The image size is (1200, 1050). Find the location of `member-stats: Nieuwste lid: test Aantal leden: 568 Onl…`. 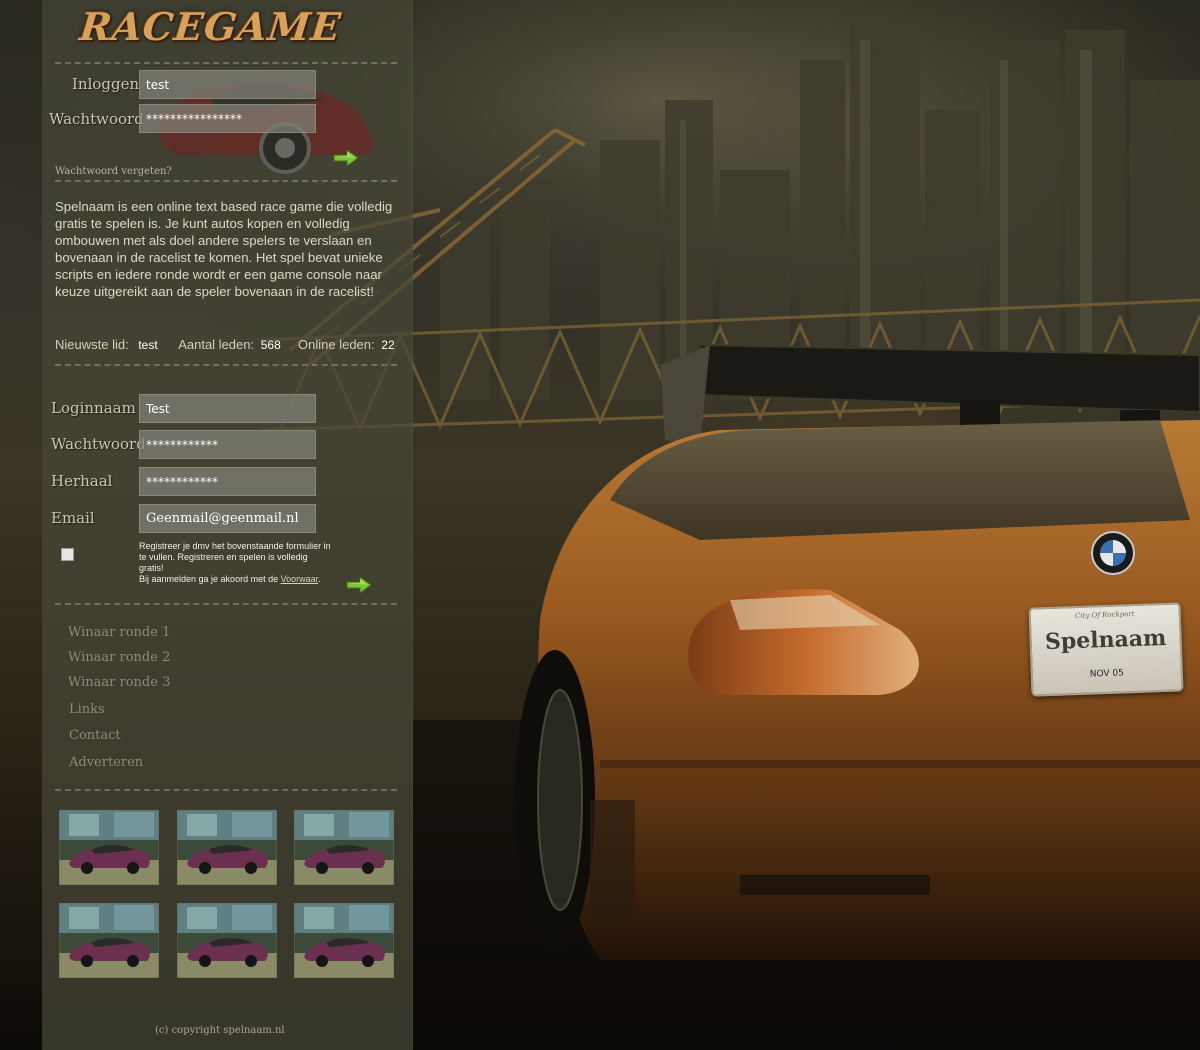

member-stats: Nieuwste lid: test Aantal leden: 568 Onl… is located at coordinates (225, 344).